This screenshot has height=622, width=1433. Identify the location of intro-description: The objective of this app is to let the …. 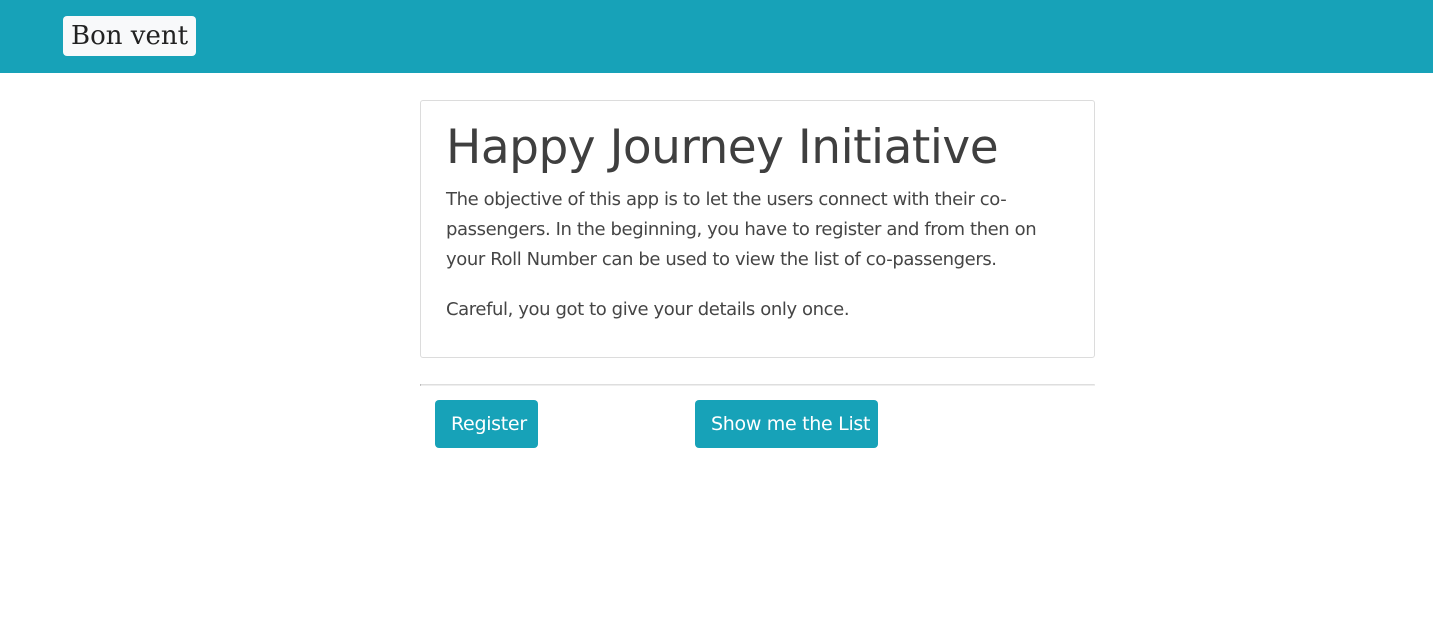
(741, 229).